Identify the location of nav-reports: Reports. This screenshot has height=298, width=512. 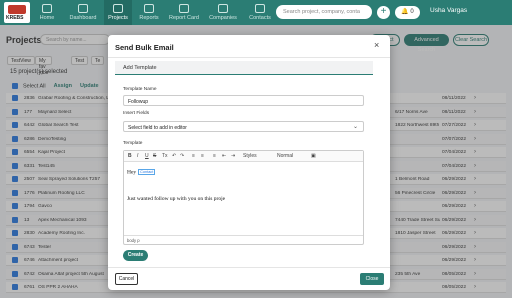
(149, 12).